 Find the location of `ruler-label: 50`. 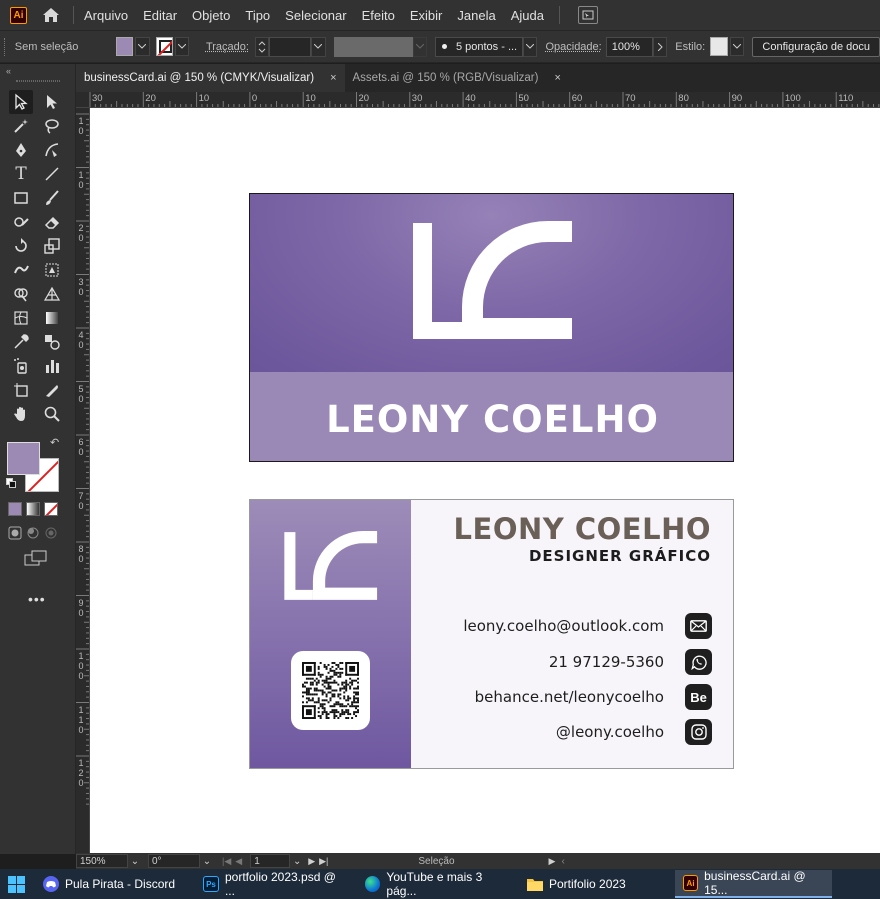

ruler-label: 50 is located at coordinates (523, 98).